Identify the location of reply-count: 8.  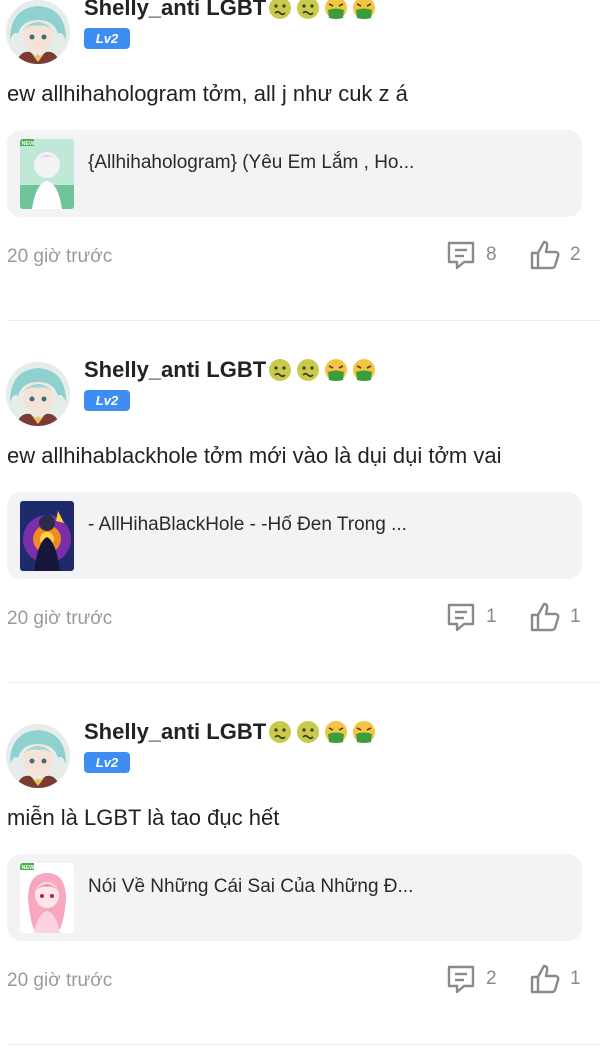
(491, 254).